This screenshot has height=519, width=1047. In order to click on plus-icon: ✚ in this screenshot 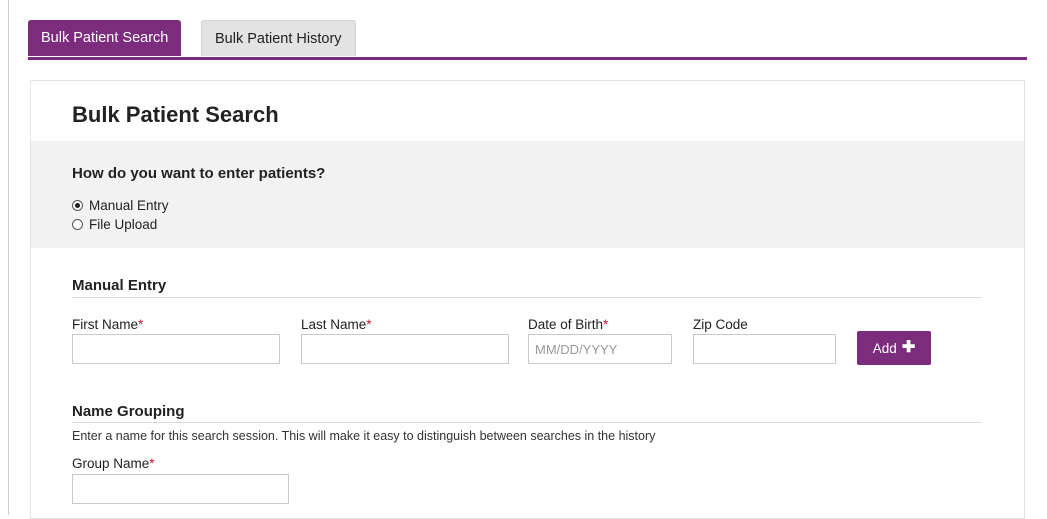, I will do `click(908, 347)`.